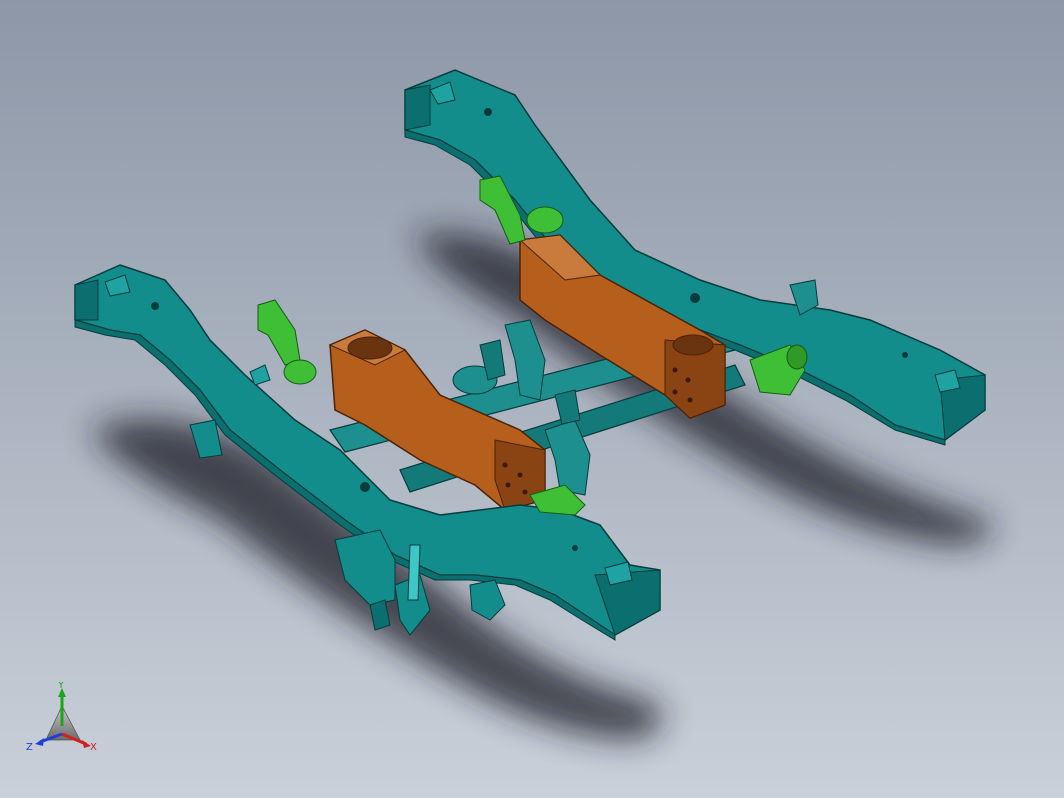 Image resolution: width=1064 pixels, height=798 pixels. Describe the element at coordinates (39, 742) in the screenshot. I see `z-arrow-icon` at that location.